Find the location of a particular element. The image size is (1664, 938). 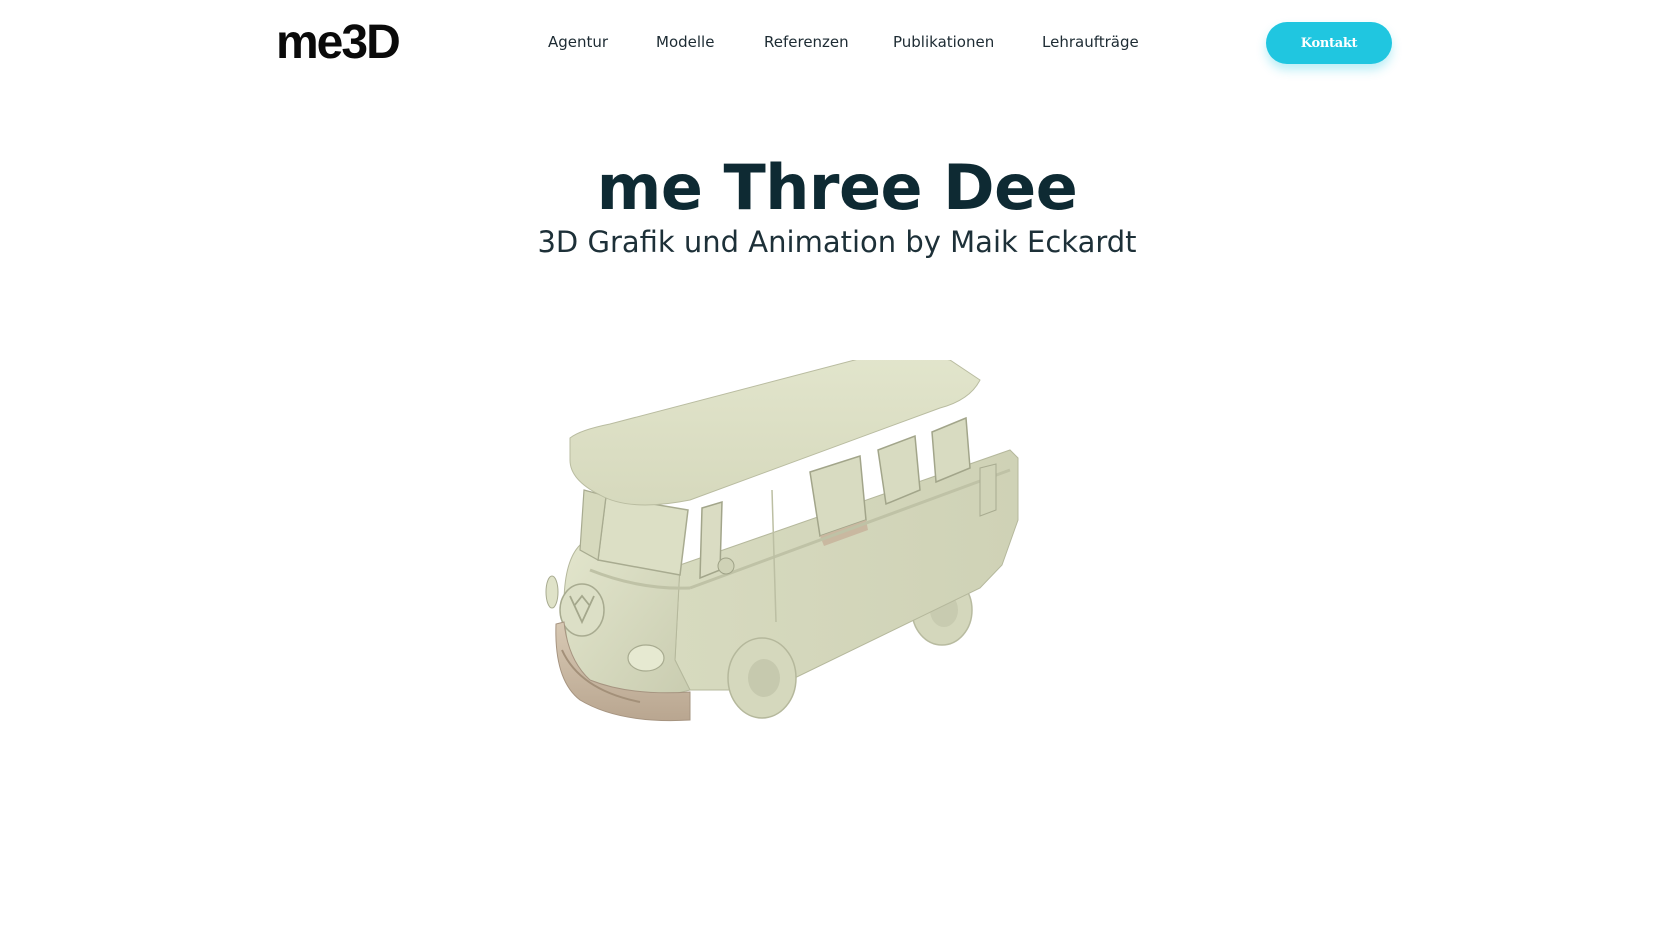

contact-button: Kontakt is located at coordinates (1329, 43).